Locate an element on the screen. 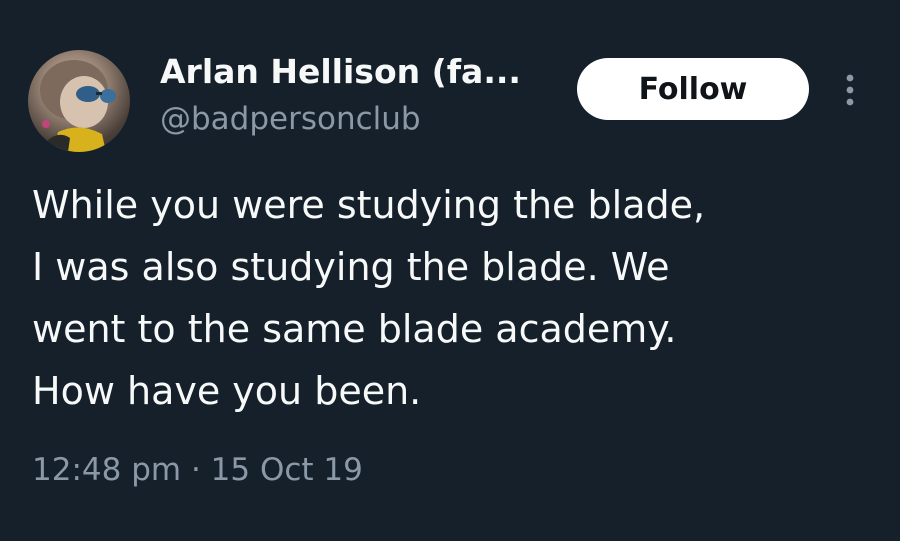 The height and width of the screenshot is (541, 900). tweet-text-line: I was also studying the blade. We is located at coordinates (351, 267).